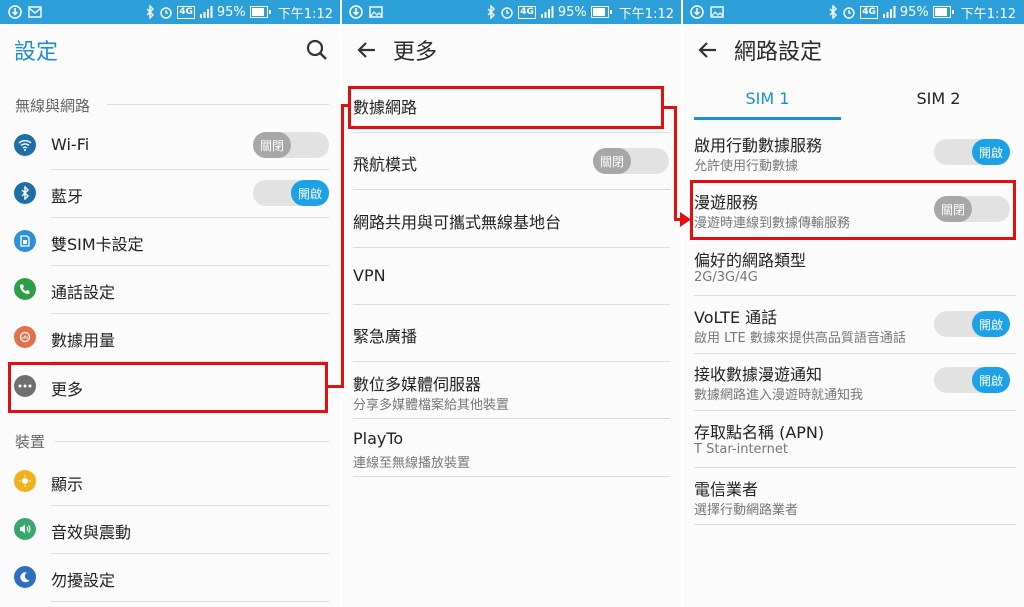 The height and width of the screenshot is (607, 1024). Describe the element at coordinates (415, 52) in the screenshot. I see `page-title: 更多` at that location.